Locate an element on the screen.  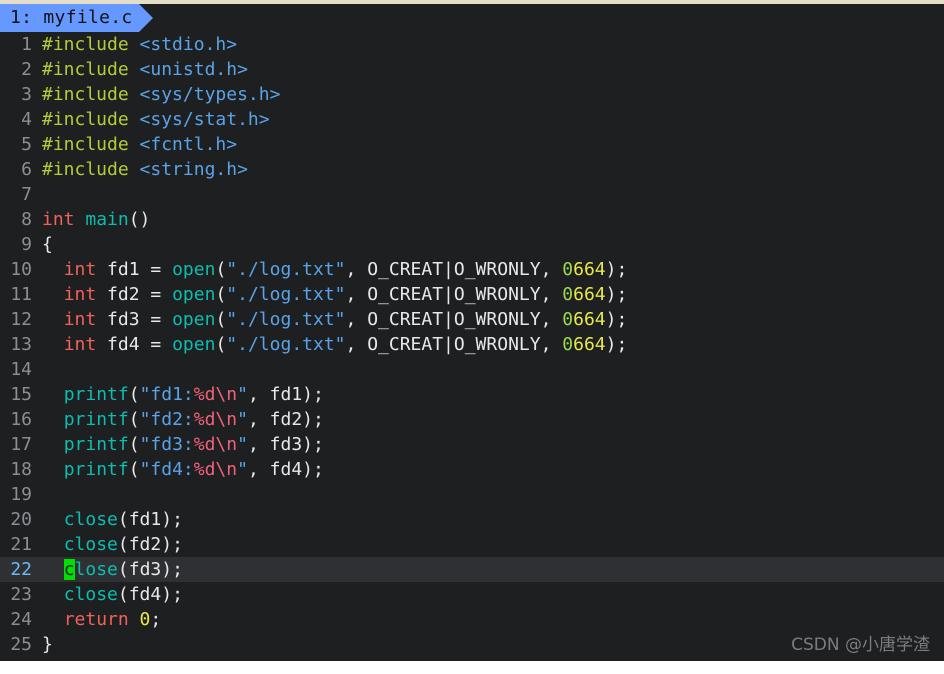
code-token: close is located at coordinates (90, 544).